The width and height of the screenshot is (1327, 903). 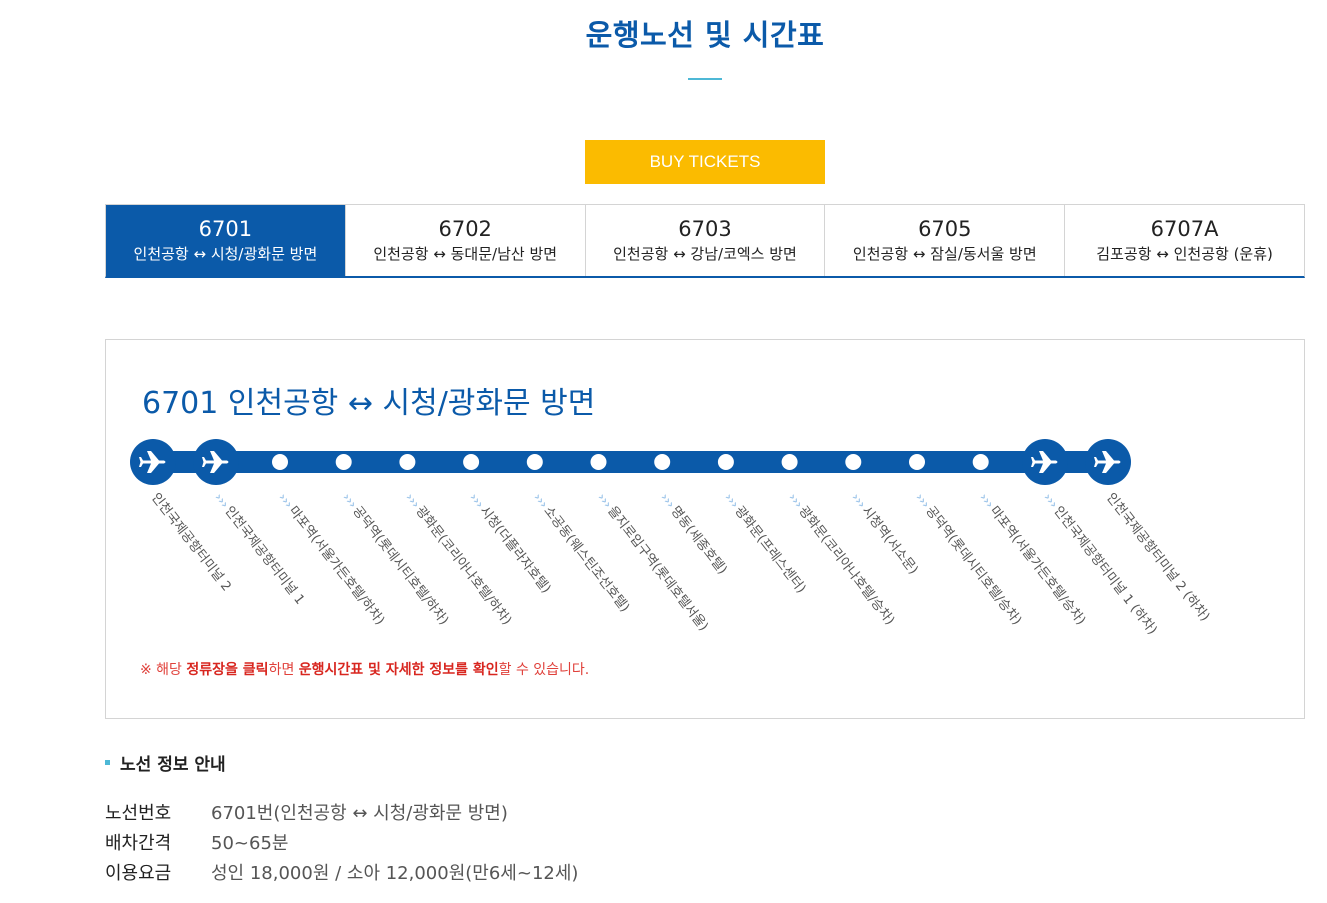 What do you see at coordinates (250, 843) in the screenshot?
I see `info-value: 50~65분` at bounding box center [250, 843].